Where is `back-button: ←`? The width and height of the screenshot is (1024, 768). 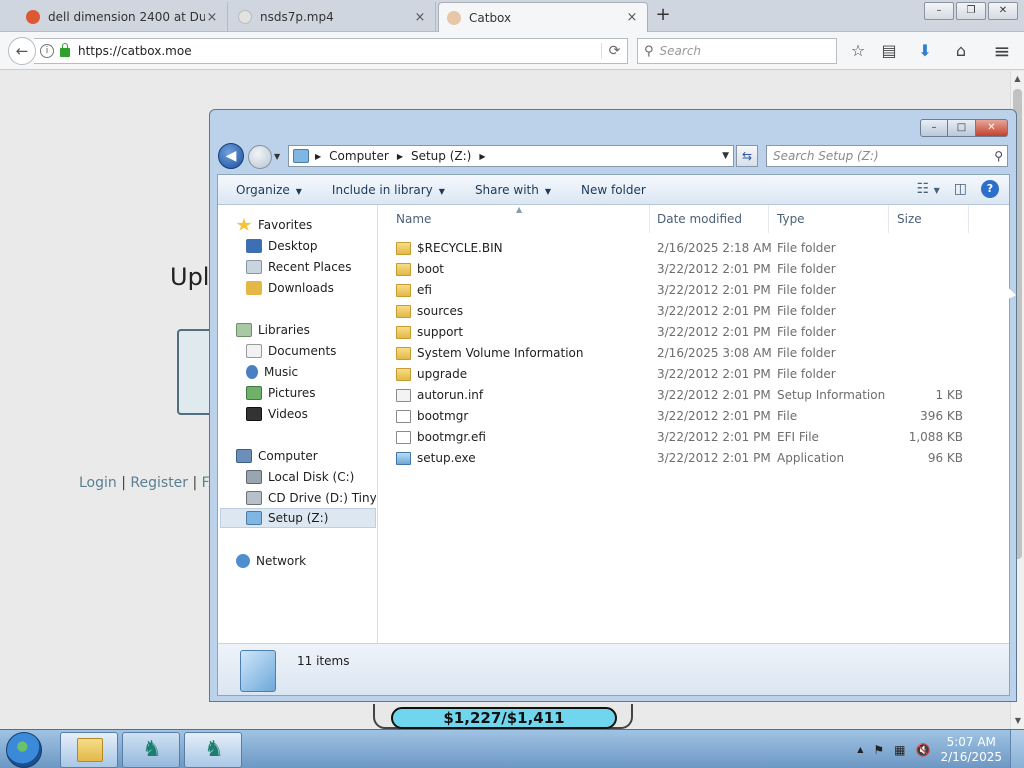 back-button: ← is located at coordinates (22, 51).